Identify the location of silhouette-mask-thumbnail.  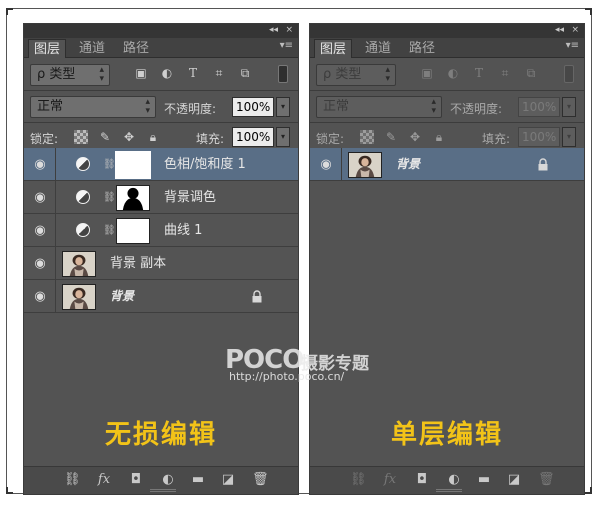
(133, 198).